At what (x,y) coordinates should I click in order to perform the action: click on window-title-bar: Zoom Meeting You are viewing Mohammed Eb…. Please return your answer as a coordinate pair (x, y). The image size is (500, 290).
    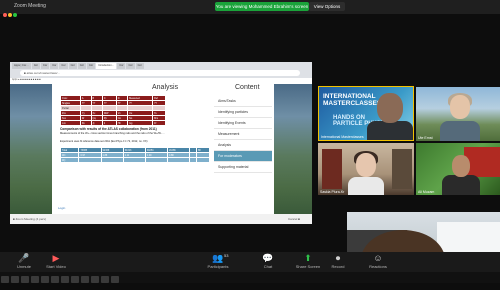
    Looking at the image, I should click on (250, 8).